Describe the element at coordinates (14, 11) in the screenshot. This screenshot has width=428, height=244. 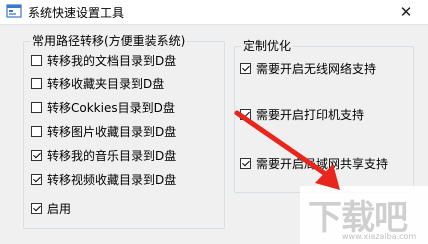
I see `app-icon` at that location.